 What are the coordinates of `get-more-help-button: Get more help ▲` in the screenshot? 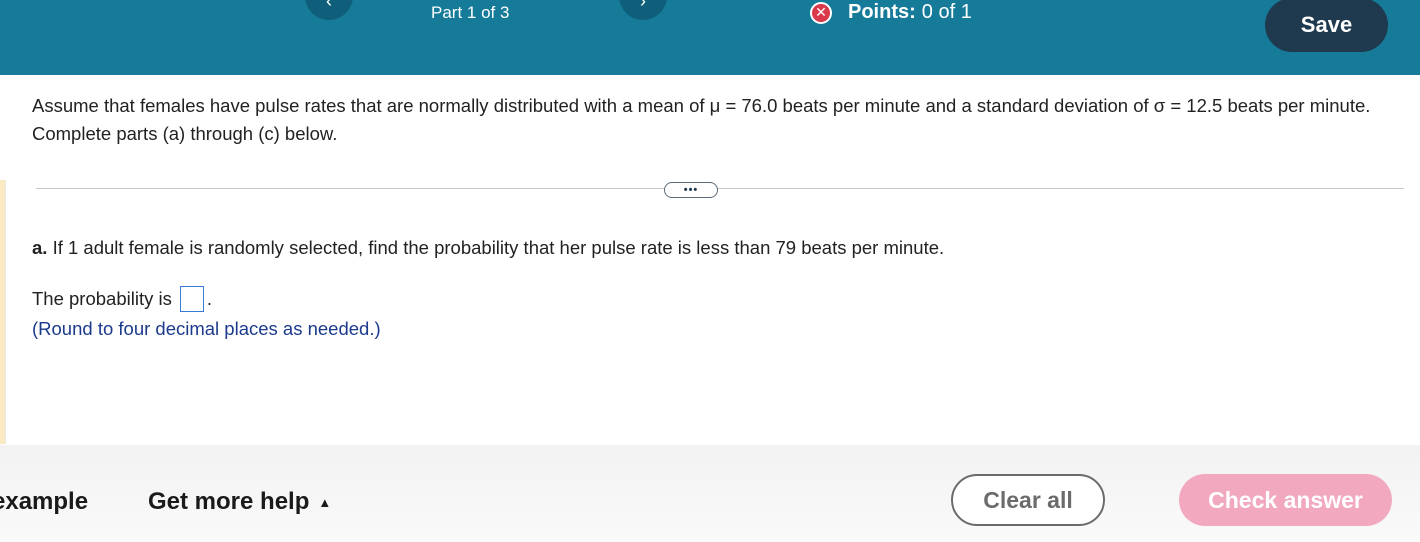 It's located at (239, 502).